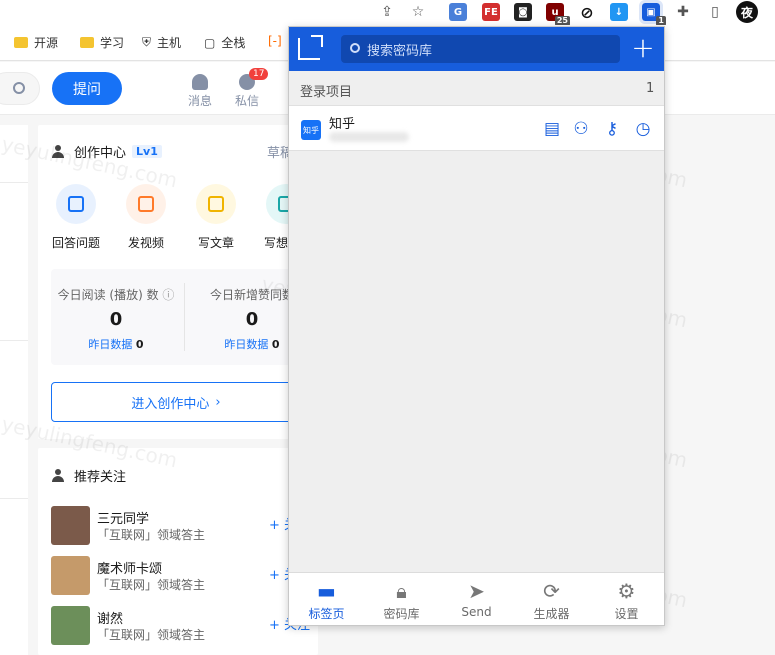 The width and height of the screenshot is (775, 655). Describe the element at coordinates (418, 12) in the screenshot. I see `star-icon: ☆` at that location.